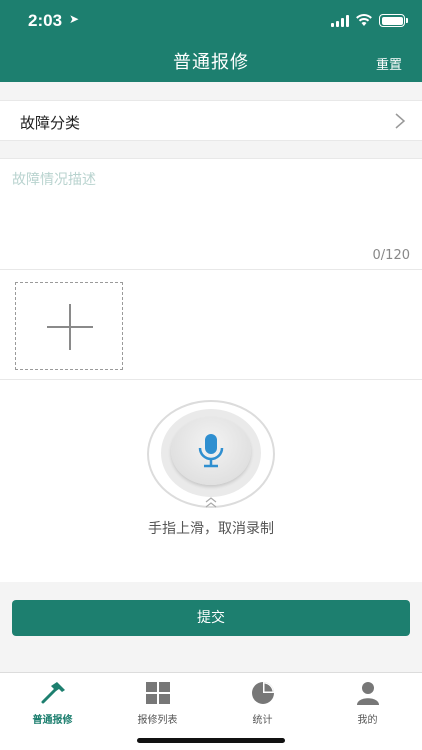 This screenshot has height=750, width=422. What do you see at coordinates (158, 693) in the screenshot?
I see `grid-icon` at bounding box center [158, 693].